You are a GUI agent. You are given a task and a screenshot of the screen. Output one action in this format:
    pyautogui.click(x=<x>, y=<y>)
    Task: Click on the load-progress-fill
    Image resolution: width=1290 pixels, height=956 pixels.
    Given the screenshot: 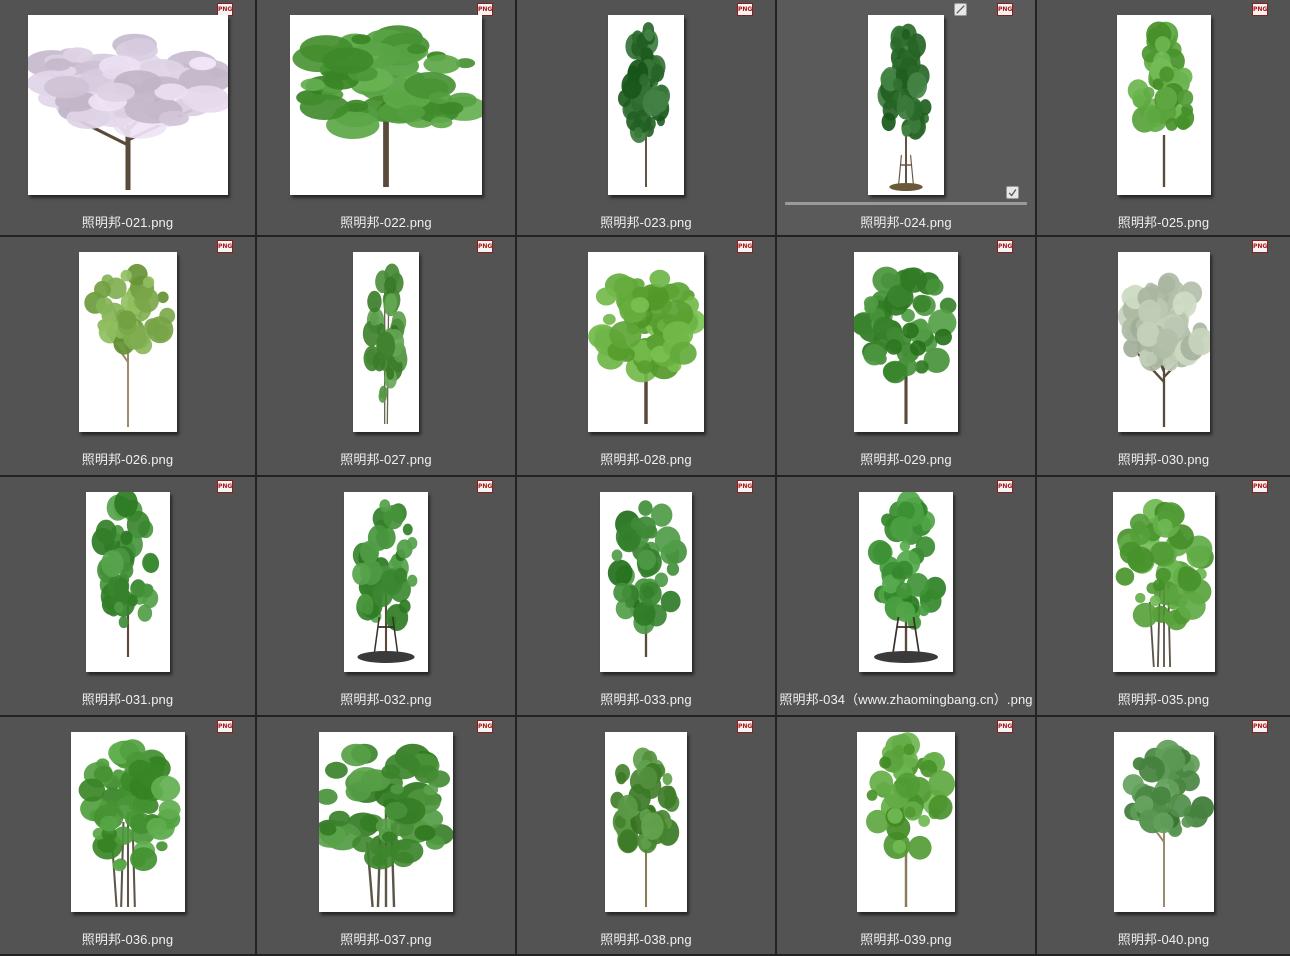 What is the action you would take?
    pyautogui.click(x=906, y=203)
    